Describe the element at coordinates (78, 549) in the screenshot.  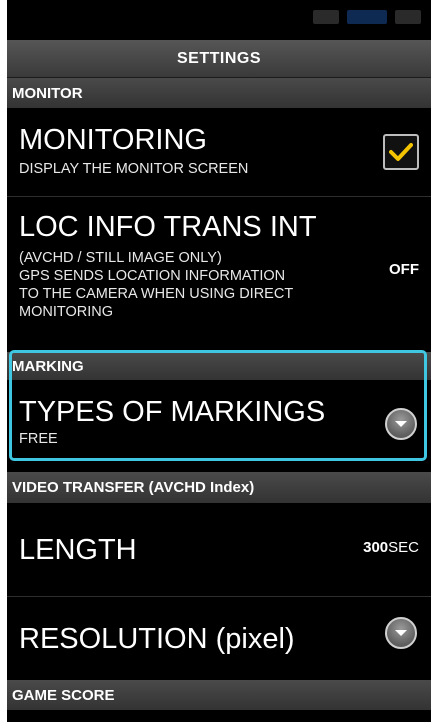
I see `setting-title: LENGTH` at that location.